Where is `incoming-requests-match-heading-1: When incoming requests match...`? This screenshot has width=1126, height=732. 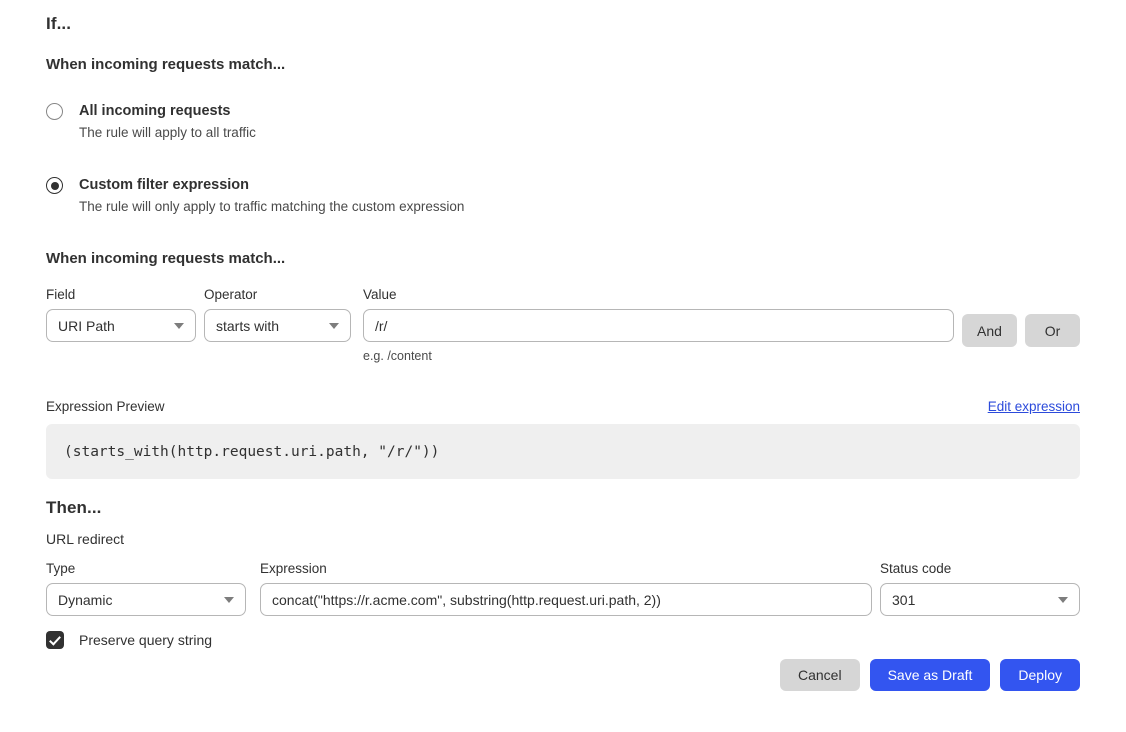 incoming-requests-match-heading-1: When incoming requests match... is located at coordinates (166, 64).